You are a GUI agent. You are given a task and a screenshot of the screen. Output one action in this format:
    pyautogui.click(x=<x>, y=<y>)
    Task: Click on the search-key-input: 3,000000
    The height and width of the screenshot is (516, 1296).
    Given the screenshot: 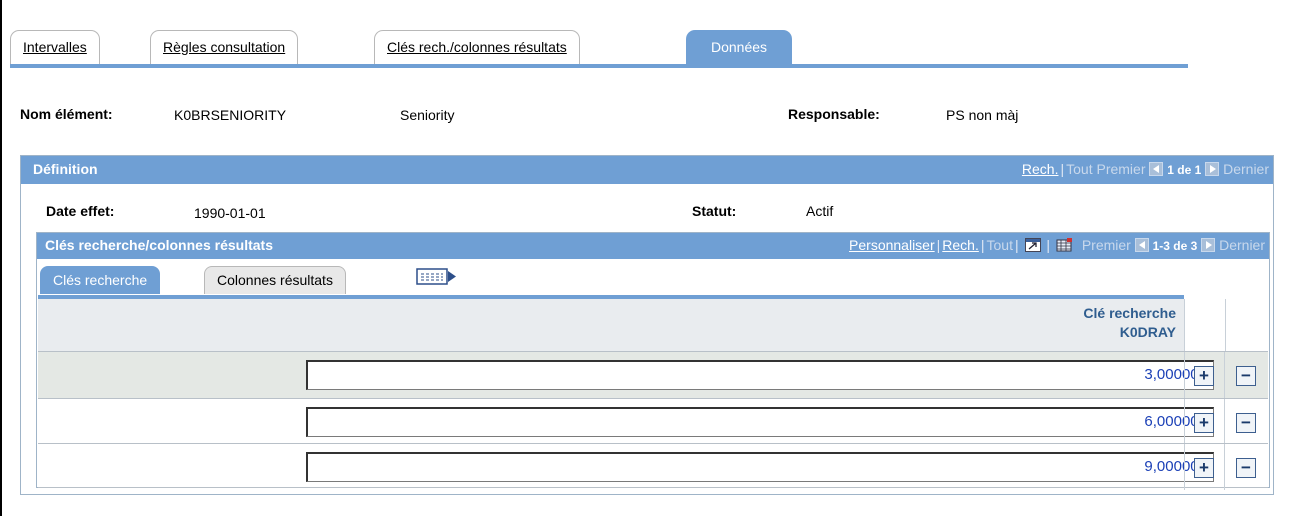 What is the action you would take?
    pyautogui.click(x=760, y=375)
    